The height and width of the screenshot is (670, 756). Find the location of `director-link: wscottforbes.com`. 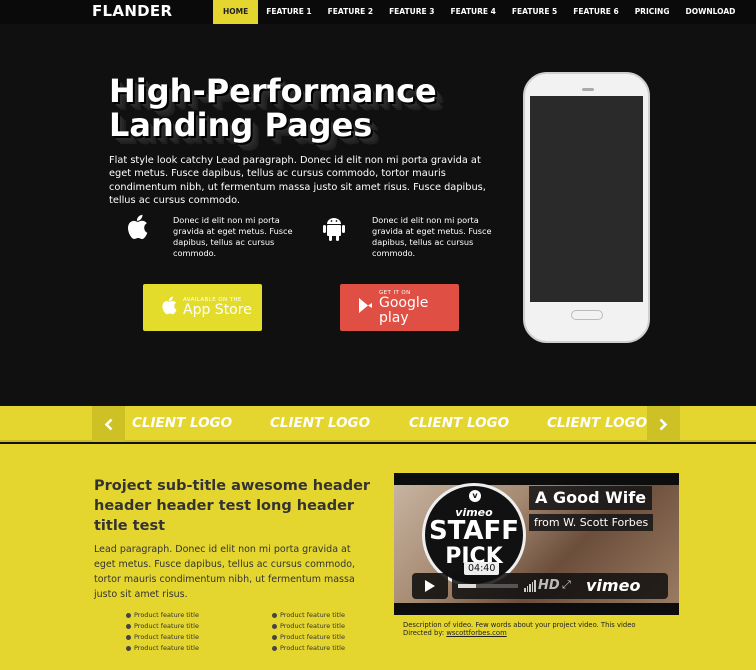

director-link: wscottforbes.com is located at coordinates (476, 633).